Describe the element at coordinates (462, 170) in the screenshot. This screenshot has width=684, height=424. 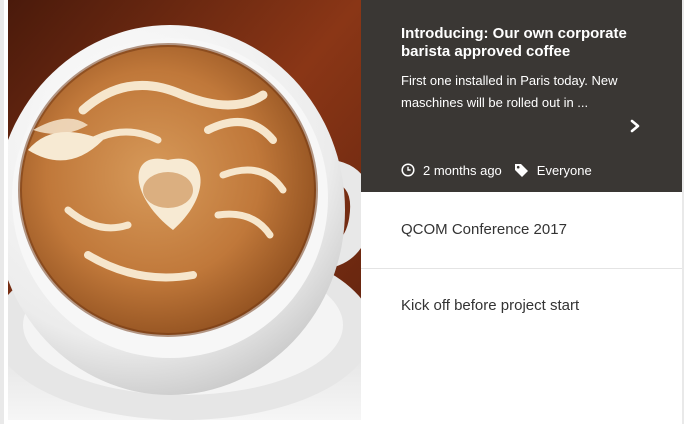
I see `publish-time: 2 months ago` at that location.